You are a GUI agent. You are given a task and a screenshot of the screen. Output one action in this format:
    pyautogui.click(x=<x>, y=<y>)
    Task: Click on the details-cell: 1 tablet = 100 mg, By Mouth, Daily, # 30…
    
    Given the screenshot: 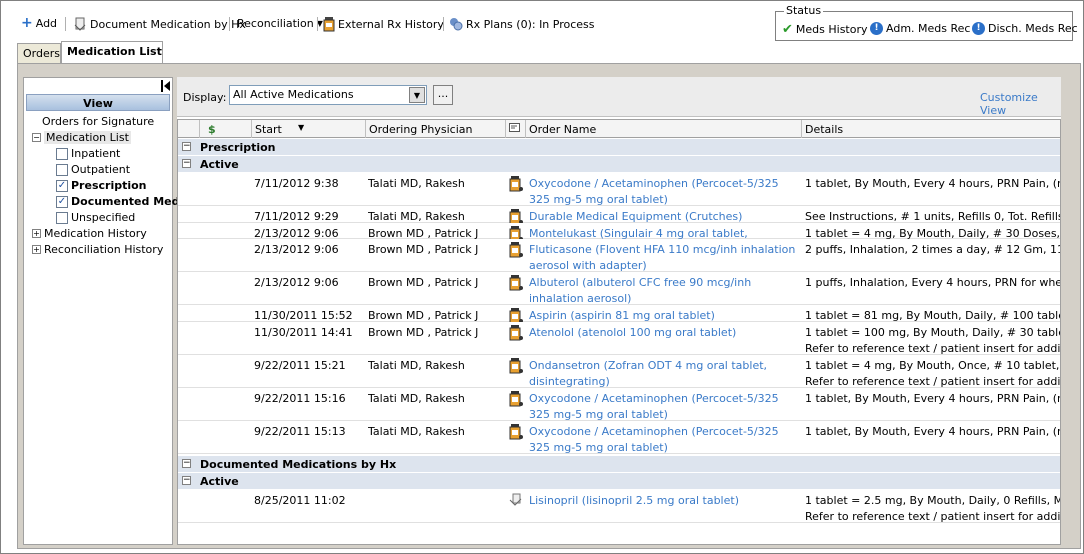 What is the action you would take?
    pyautogui.click(x=932, y=341)
    